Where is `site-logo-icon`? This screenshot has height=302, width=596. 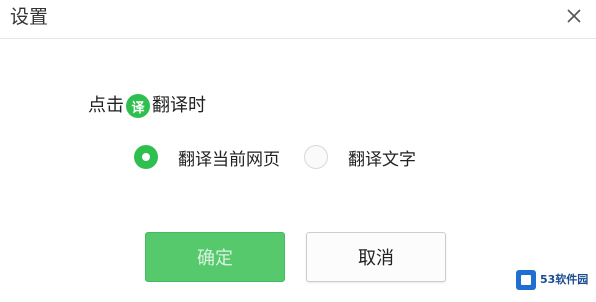 site-logo-icon is located at coordinates (526, 280).